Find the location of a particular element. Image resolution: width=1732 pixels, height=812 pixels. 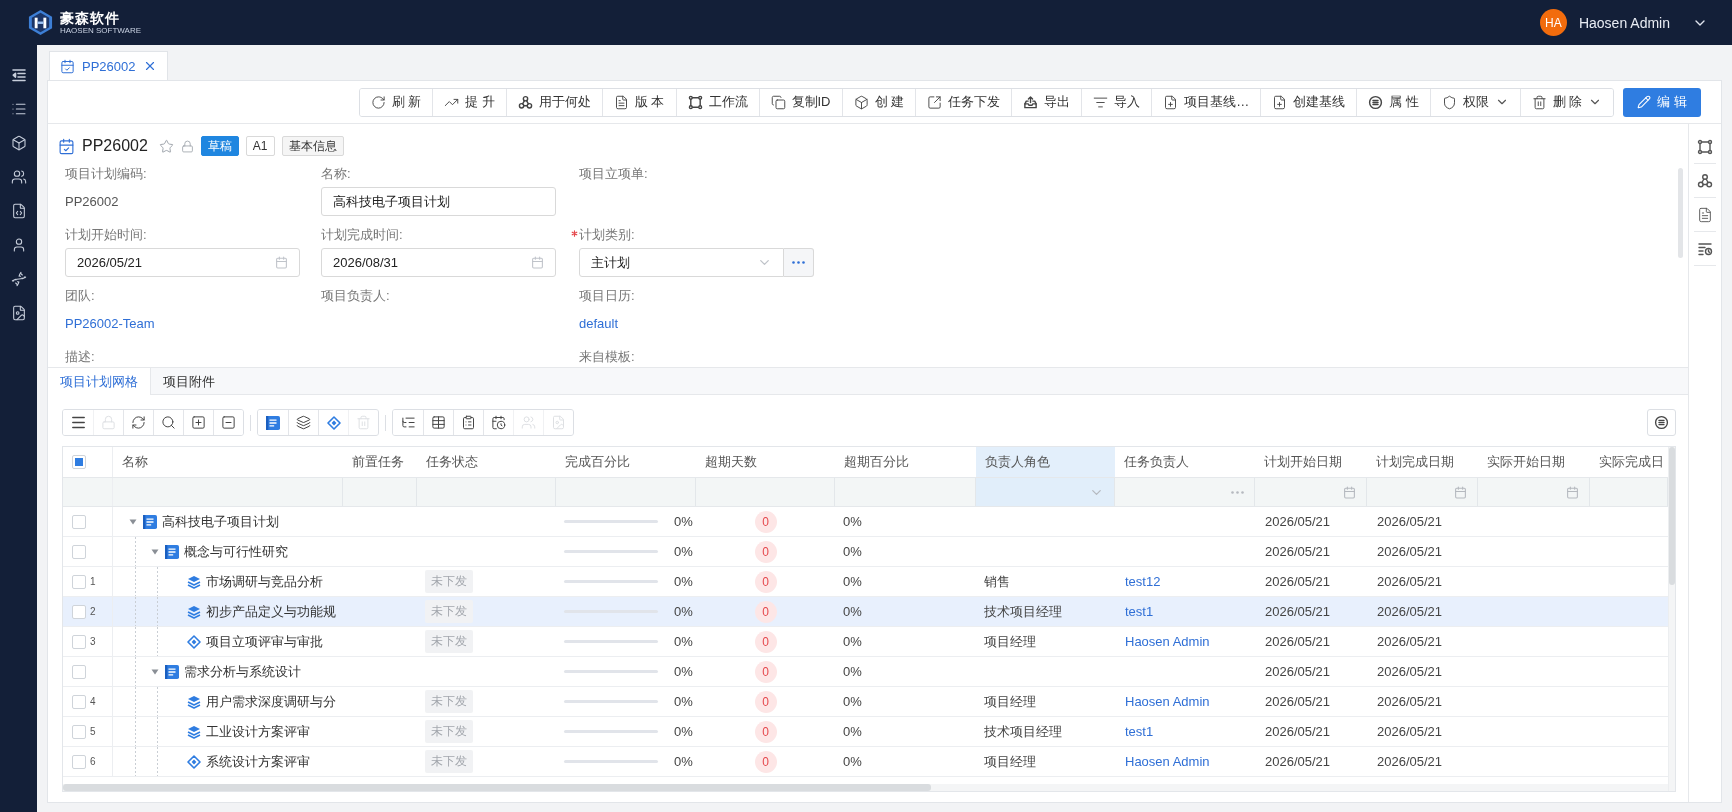

primary-button: 编 辑 is located at coordinates (1662, 102).